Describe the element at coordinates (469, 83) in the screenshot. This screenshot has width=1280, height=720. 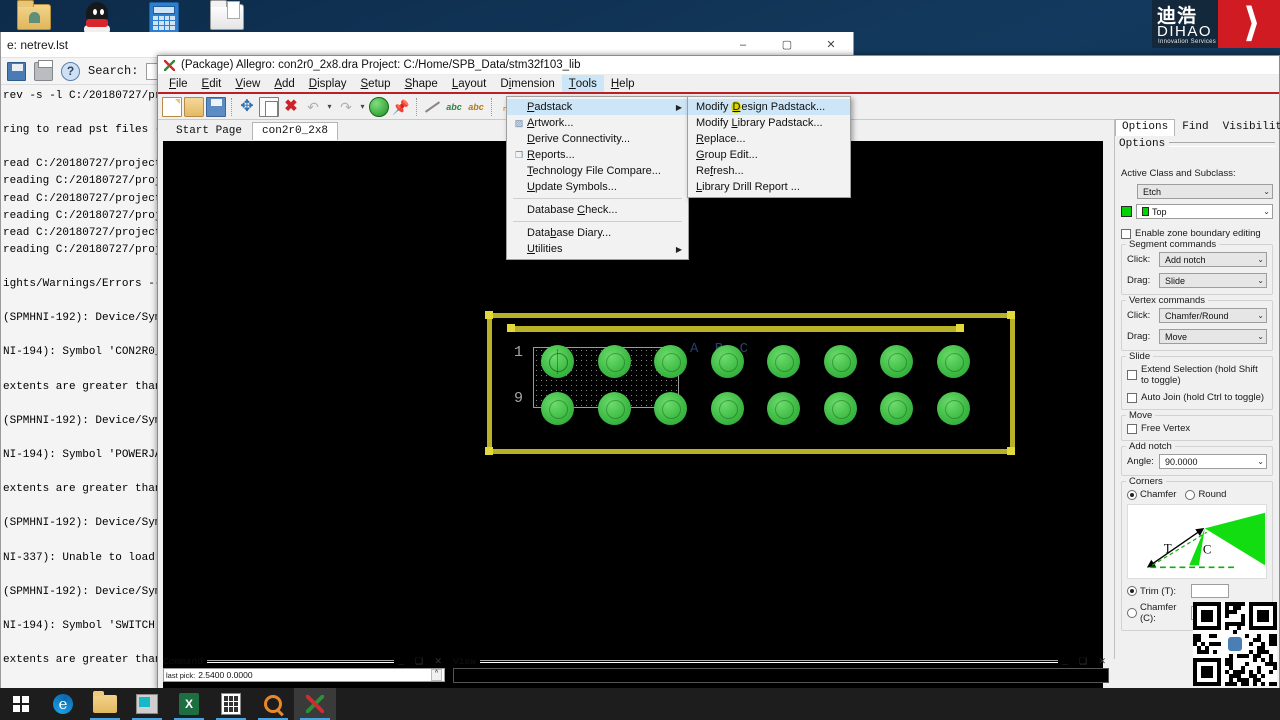
I see `menu-layout: Layout` at that location.